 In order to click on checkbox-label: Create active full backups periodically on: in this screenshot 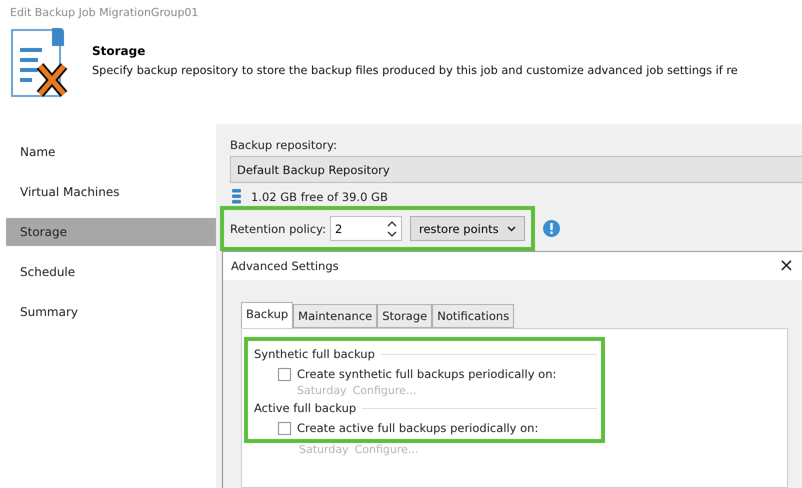, I will do `click(417, 428)`.